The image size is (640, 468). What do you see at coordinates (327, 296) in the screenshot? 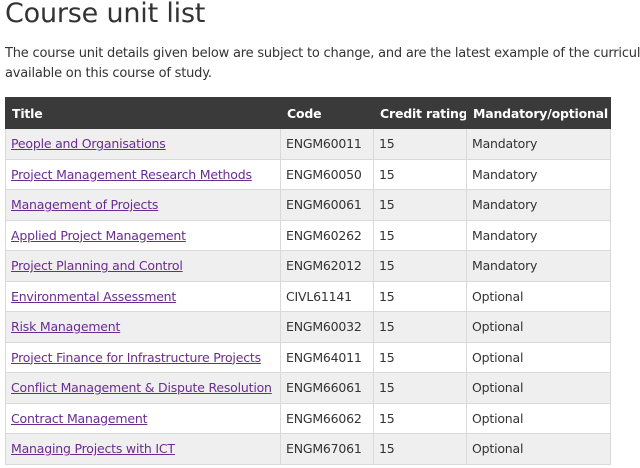
I see `cell-code: CIVL61141` at bounding box center [327, 296].